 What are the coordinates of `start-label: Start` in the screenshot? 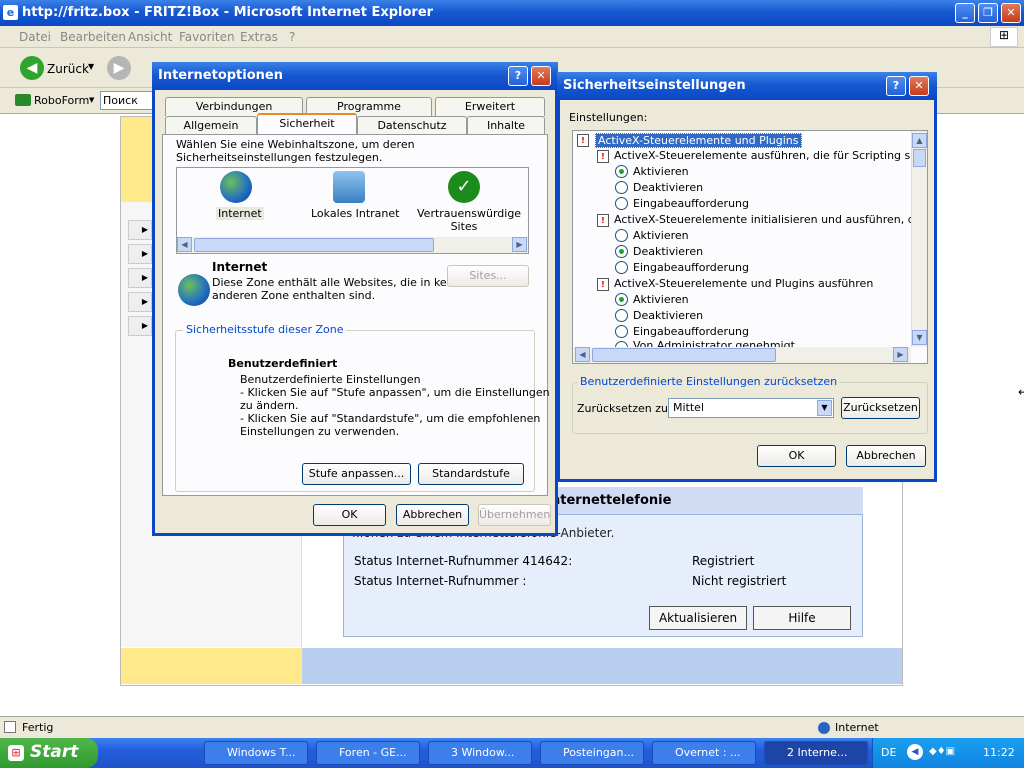 It's located at (54, 752).